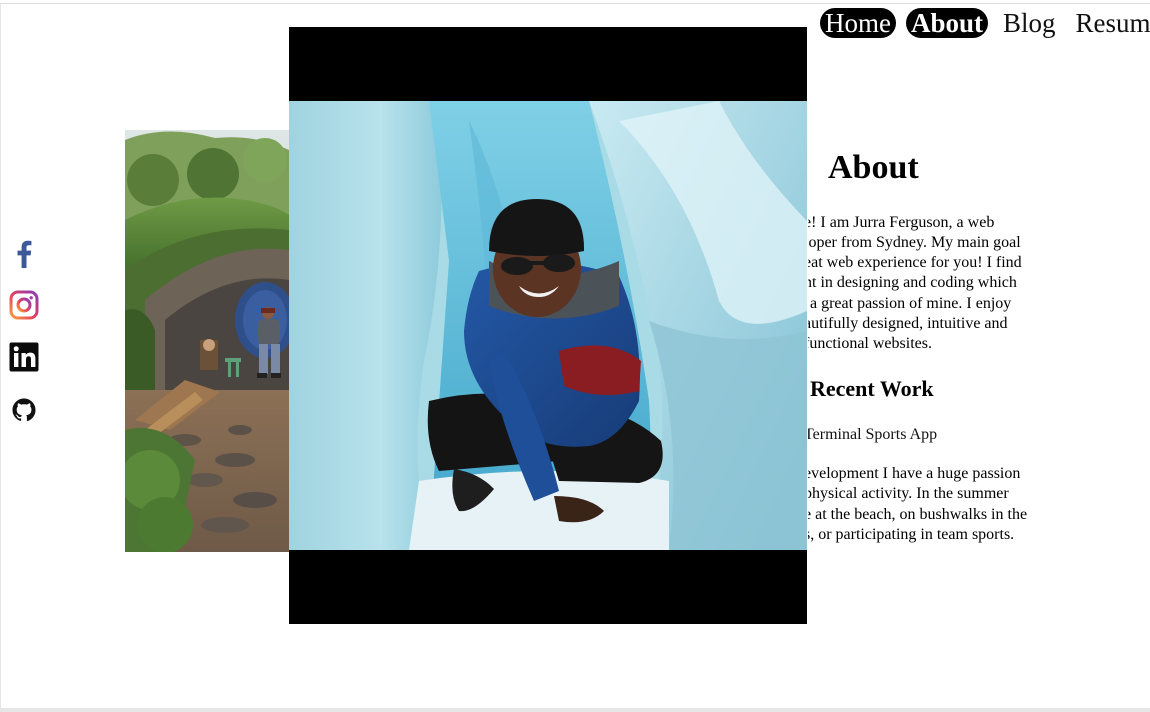 The height and width of the screenshot is (712, 1150). Describe the element at coordinates (901, 222) in the screenshot. I see `about-intro-line: e! I am Jurra Ferguson, a web` at that location.